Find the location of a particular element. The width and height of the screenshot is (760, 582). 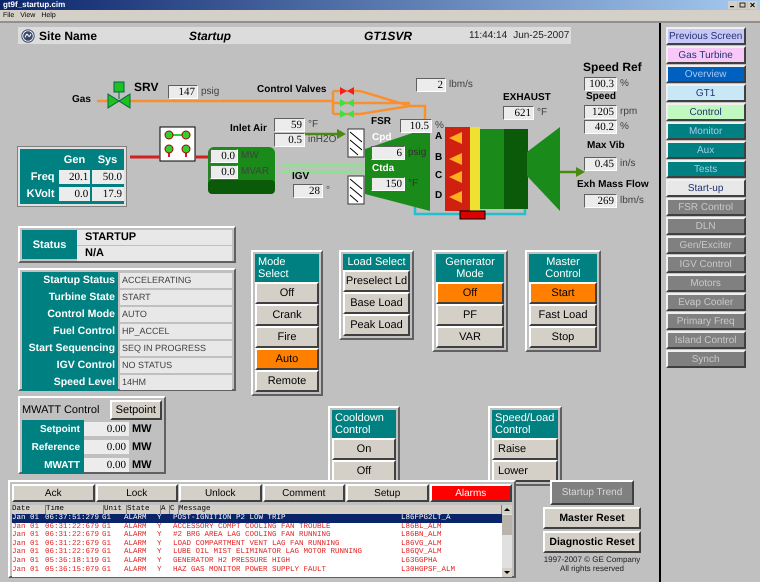

alarm-toolbar-button: Unlock is located at coordinates (220, 493).